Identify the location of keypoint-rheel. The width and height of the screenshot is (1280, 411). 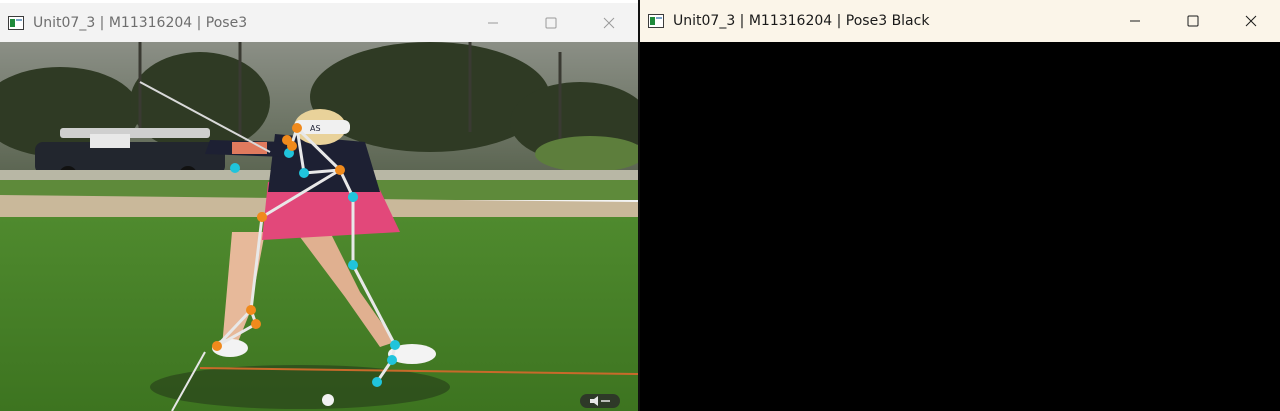
(377, 382).